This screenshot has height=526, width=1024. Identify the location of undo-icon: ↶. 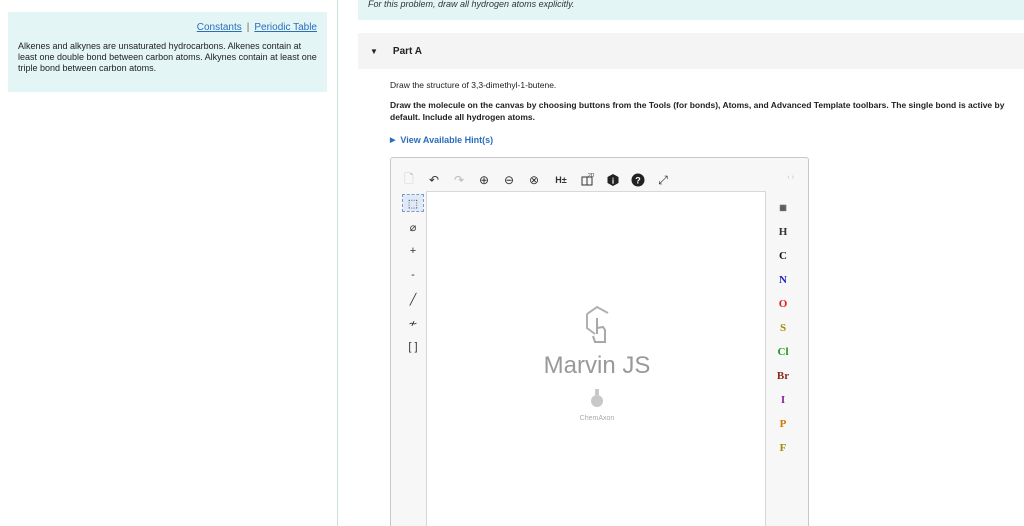
(434, 180).